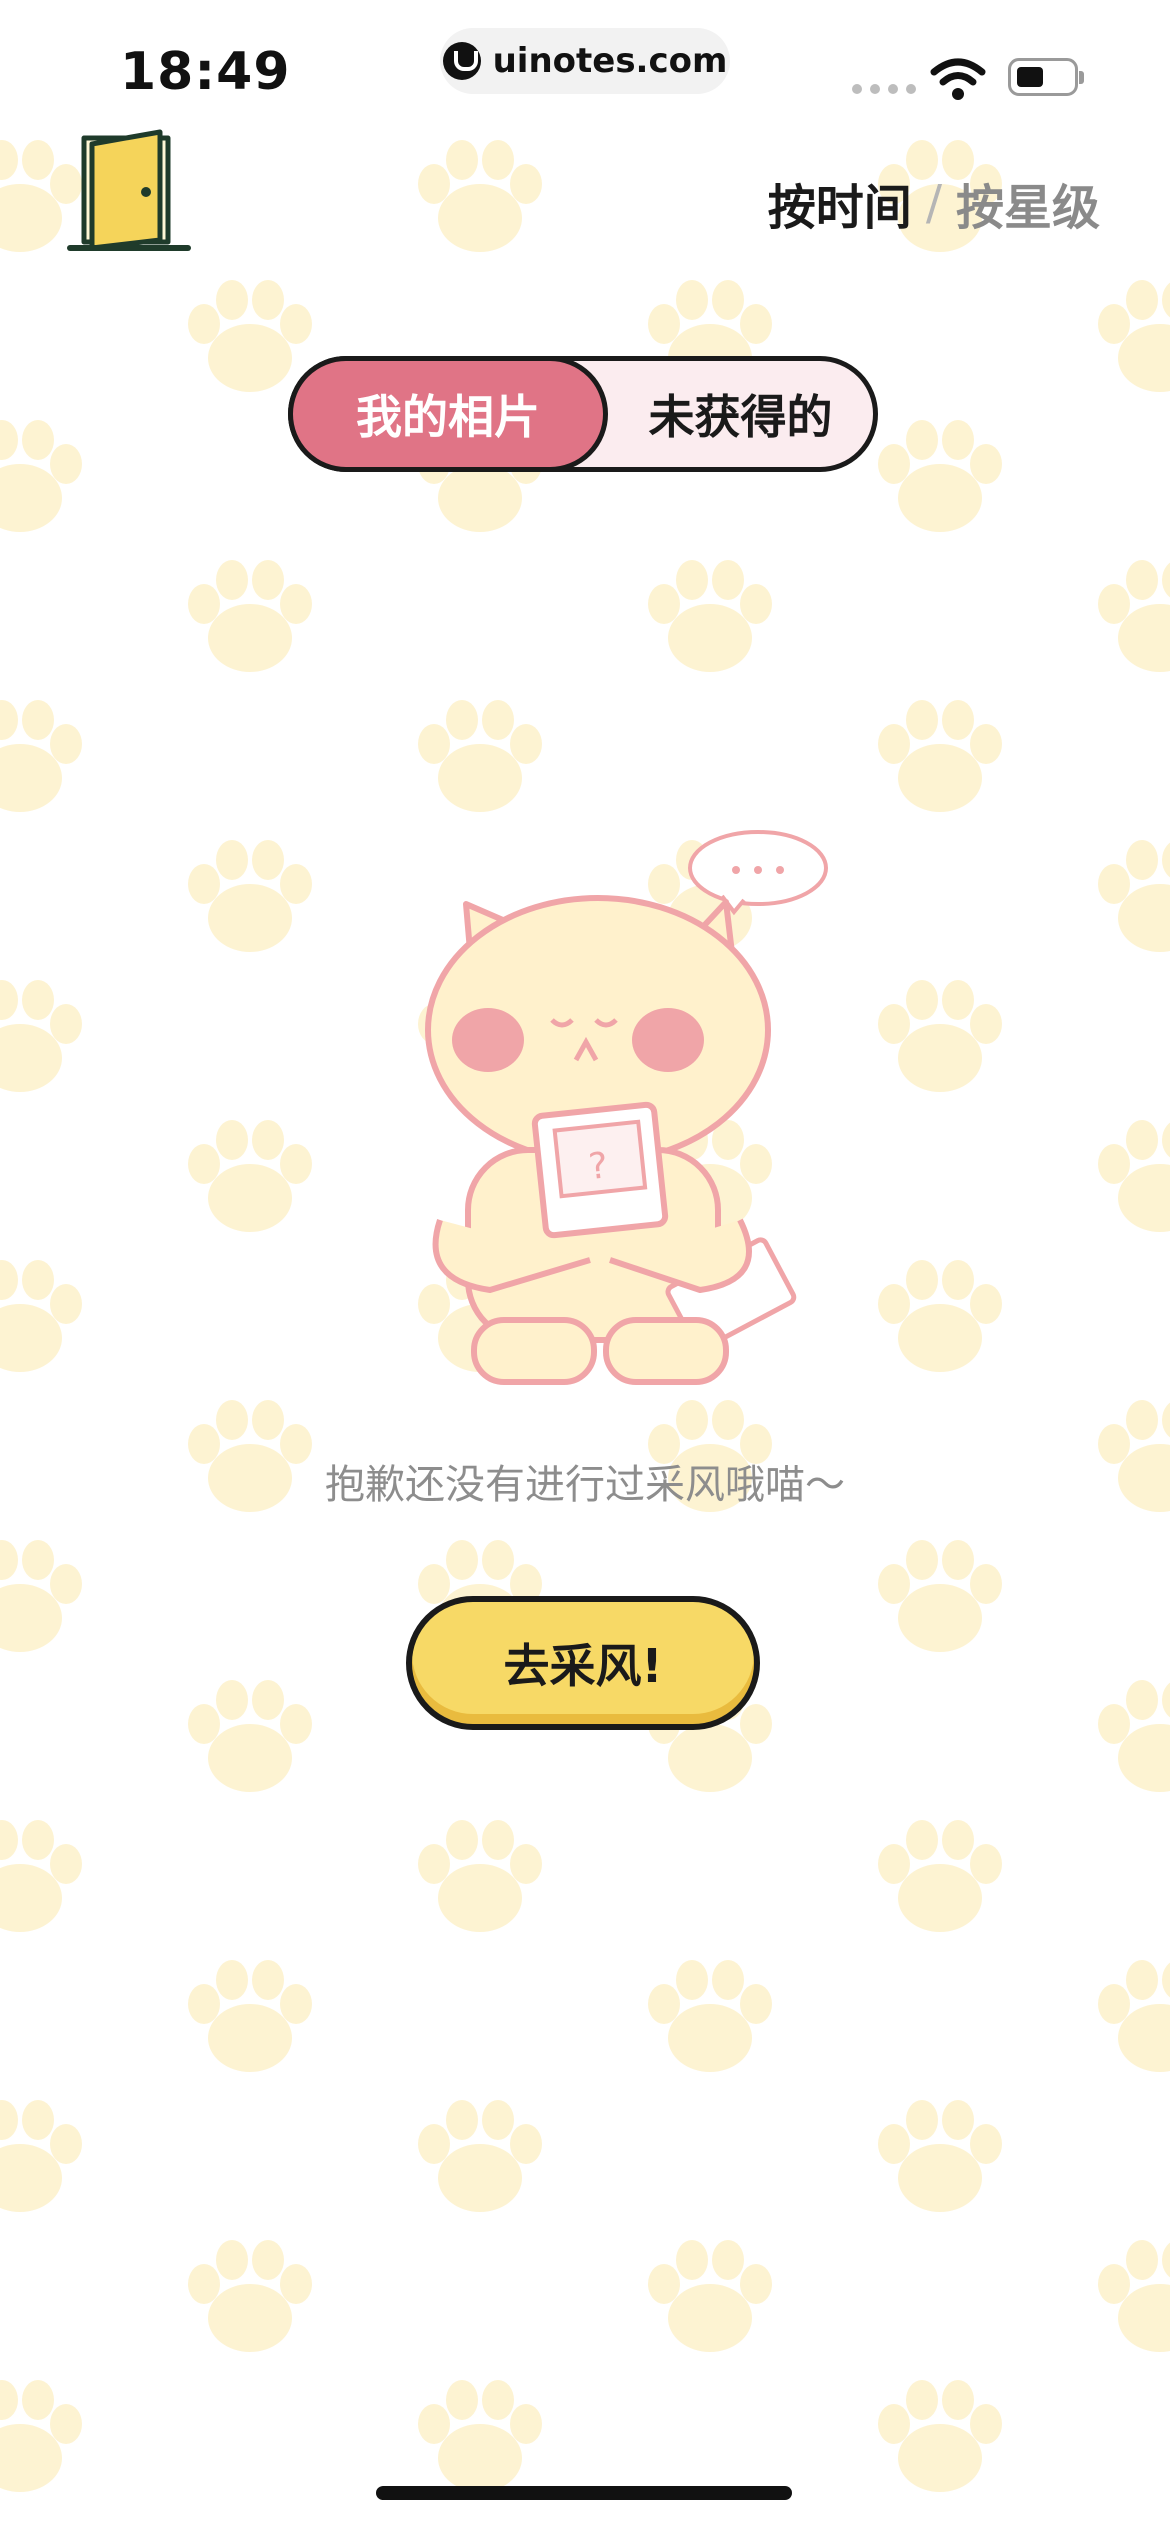  I want to click on status-time: 18:49, so click(205, 72).